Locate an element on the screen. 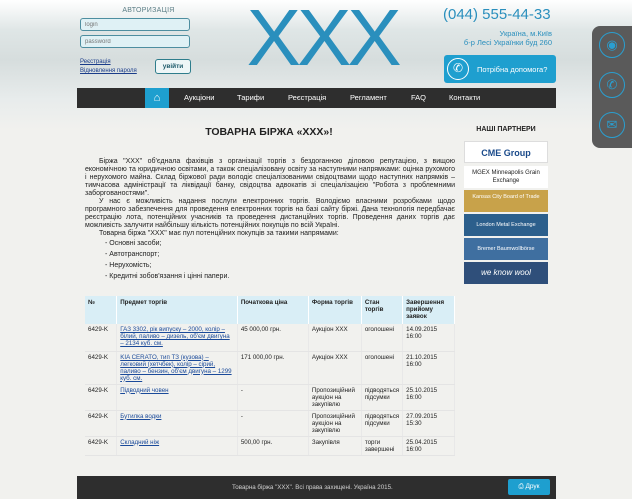 The image size is (632, 499). nav-item-registration: Реєстрація is located at coordinates (307, 98).